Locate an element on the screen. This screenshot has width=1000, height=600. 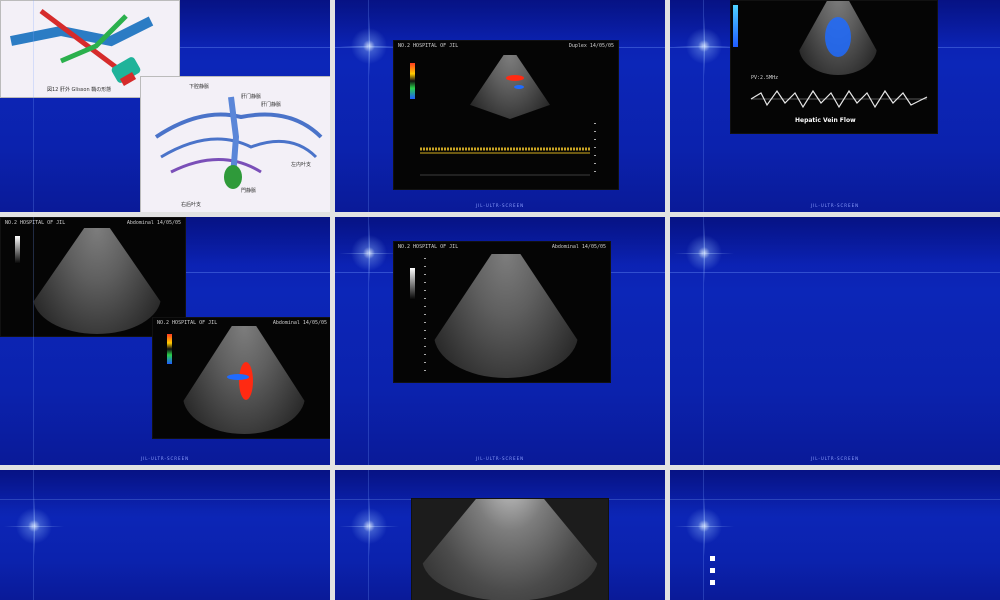
liver-bmode-image: NO.2 HOSPITAL OF JIL Abdominal 14/05/05 is located at coordinates (502, 312).